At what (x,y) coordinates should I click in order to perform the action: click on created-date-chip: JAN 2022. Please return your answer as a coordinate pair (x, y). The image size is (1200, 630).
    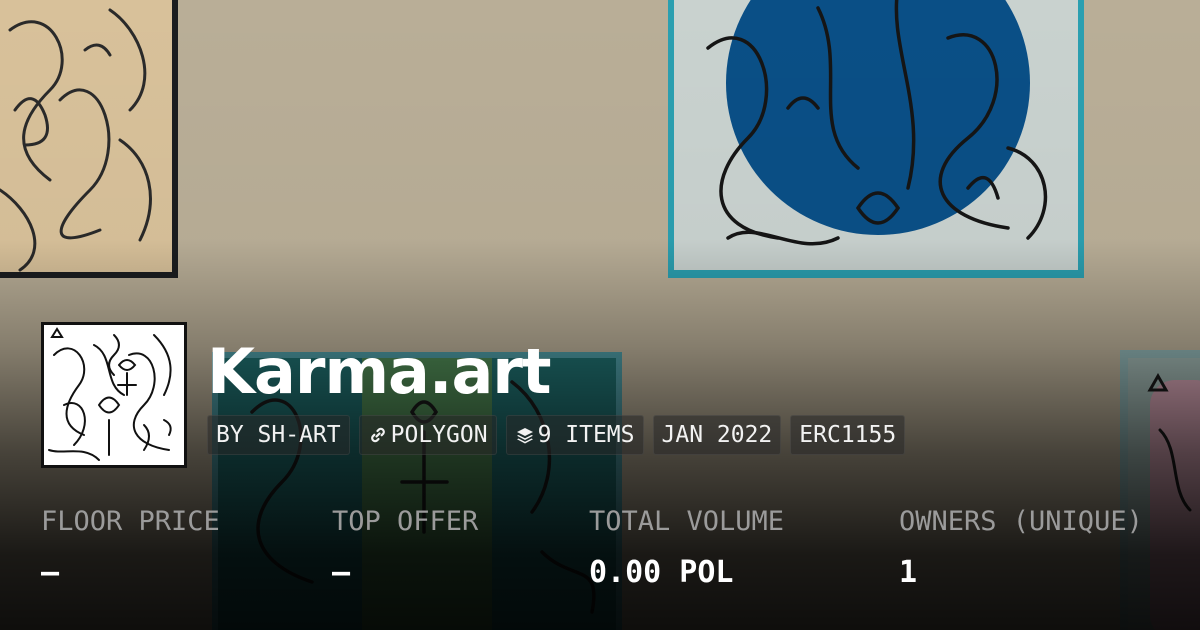
    Looking at the image, I should click on (717, 435).